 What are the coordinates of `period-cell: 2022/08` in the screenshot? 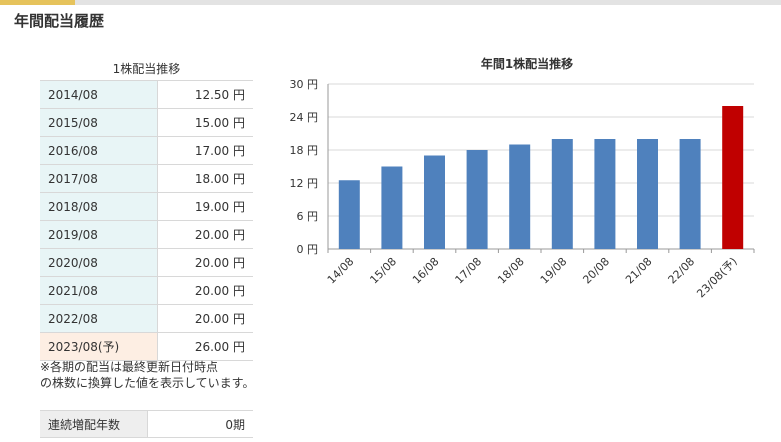 It's located at (99, 318).